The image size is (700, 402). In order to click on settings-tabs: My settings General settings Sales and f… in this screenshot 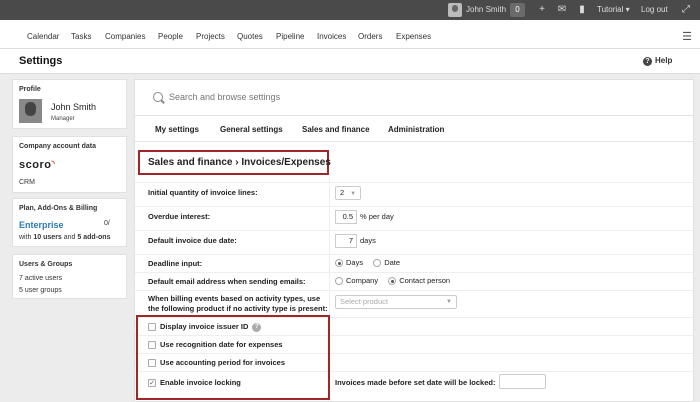, I will do `click(414, 129)`.